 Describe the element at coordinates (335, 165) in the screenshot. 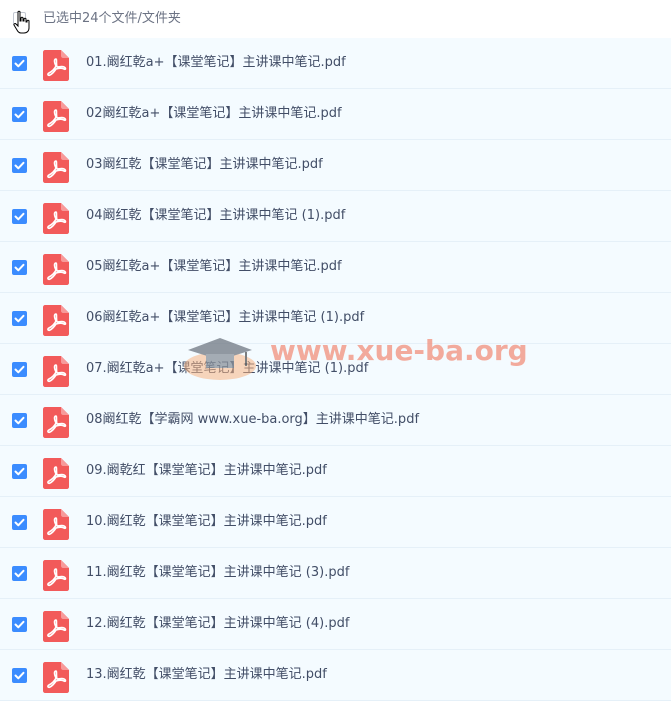

I see `file-row: 03阚红乾【课堂笔记】主讲课中笔记.pdf` at that location.